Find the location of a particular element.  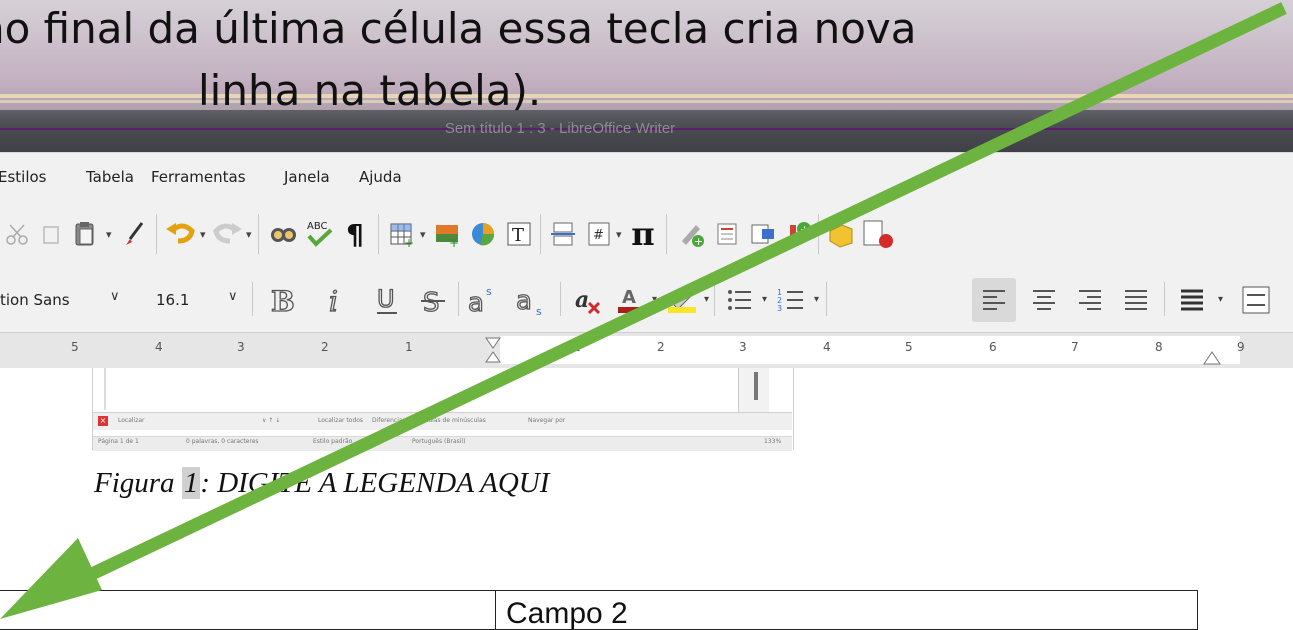

svg-text: ABC is located at coordinates (317, 226).